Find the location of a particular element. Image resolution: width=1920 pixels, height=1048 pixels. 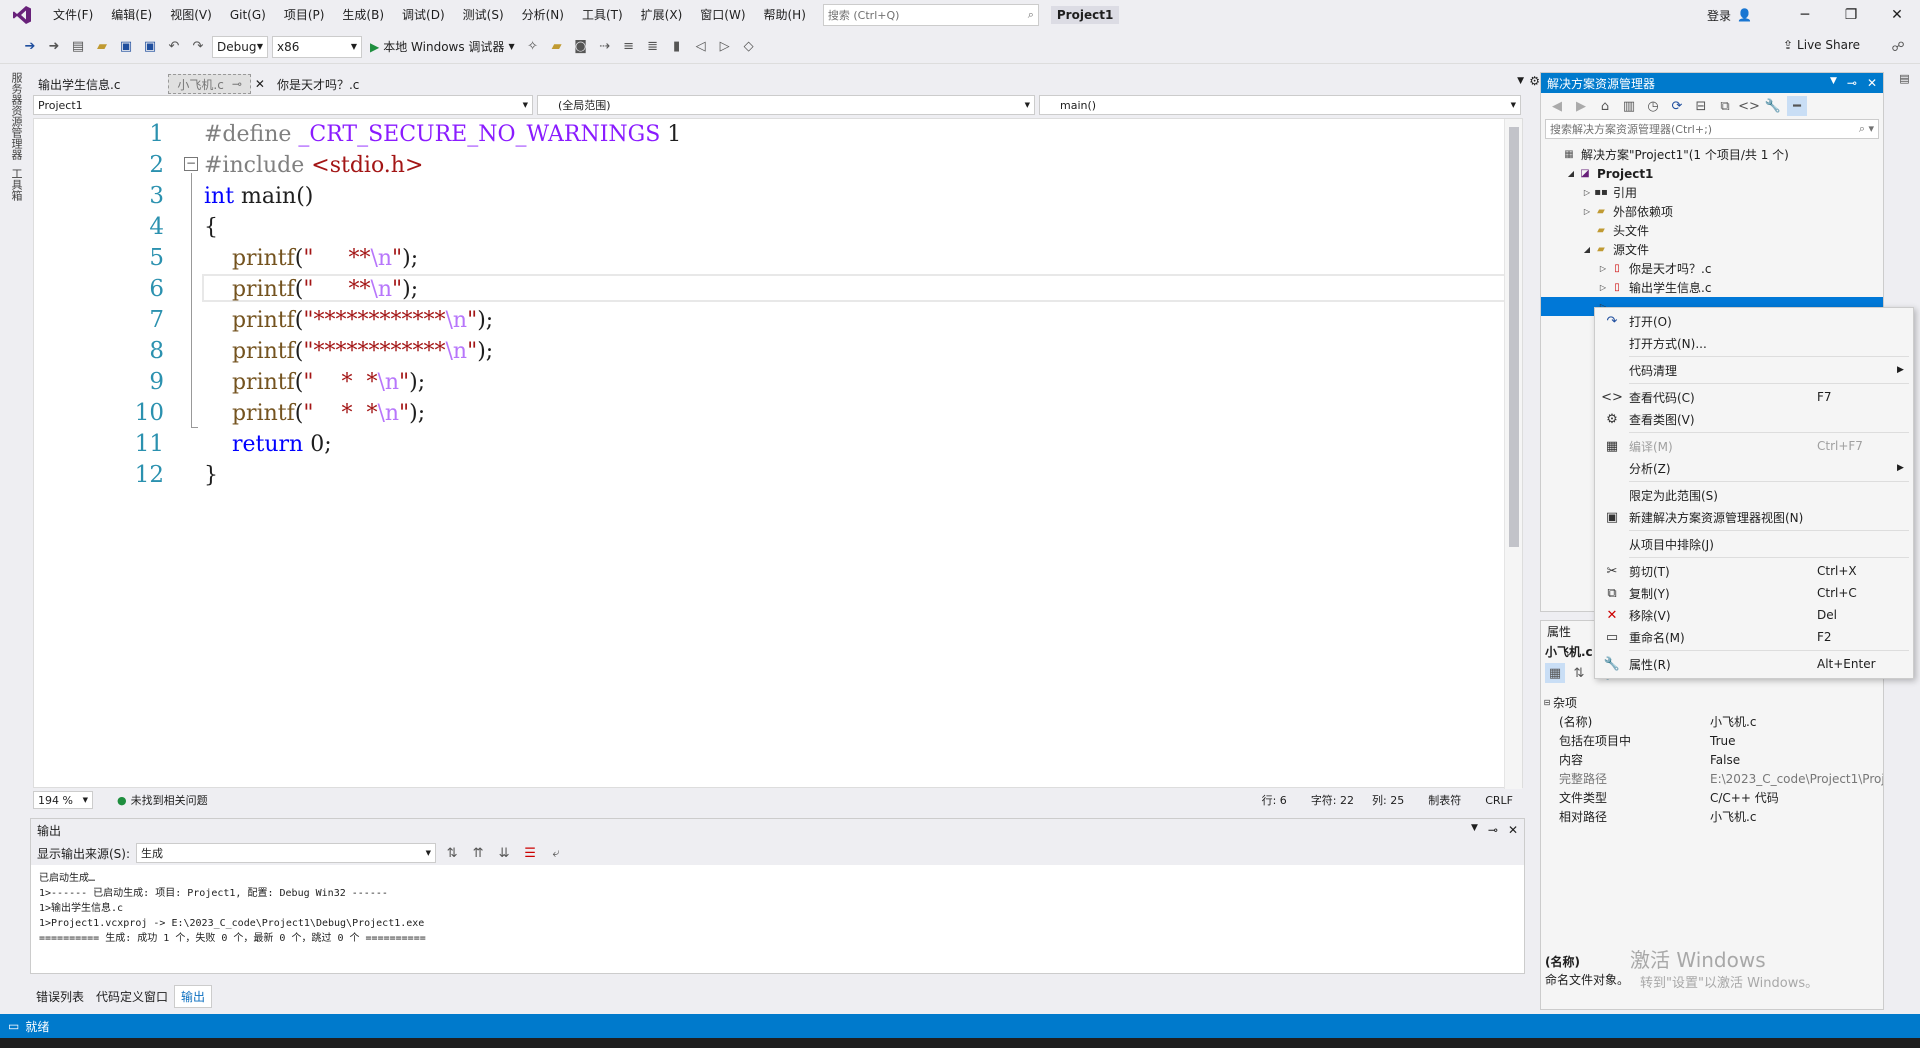

global-scope-select: (全局范围) ▼ is located at coordinates (786, 105).